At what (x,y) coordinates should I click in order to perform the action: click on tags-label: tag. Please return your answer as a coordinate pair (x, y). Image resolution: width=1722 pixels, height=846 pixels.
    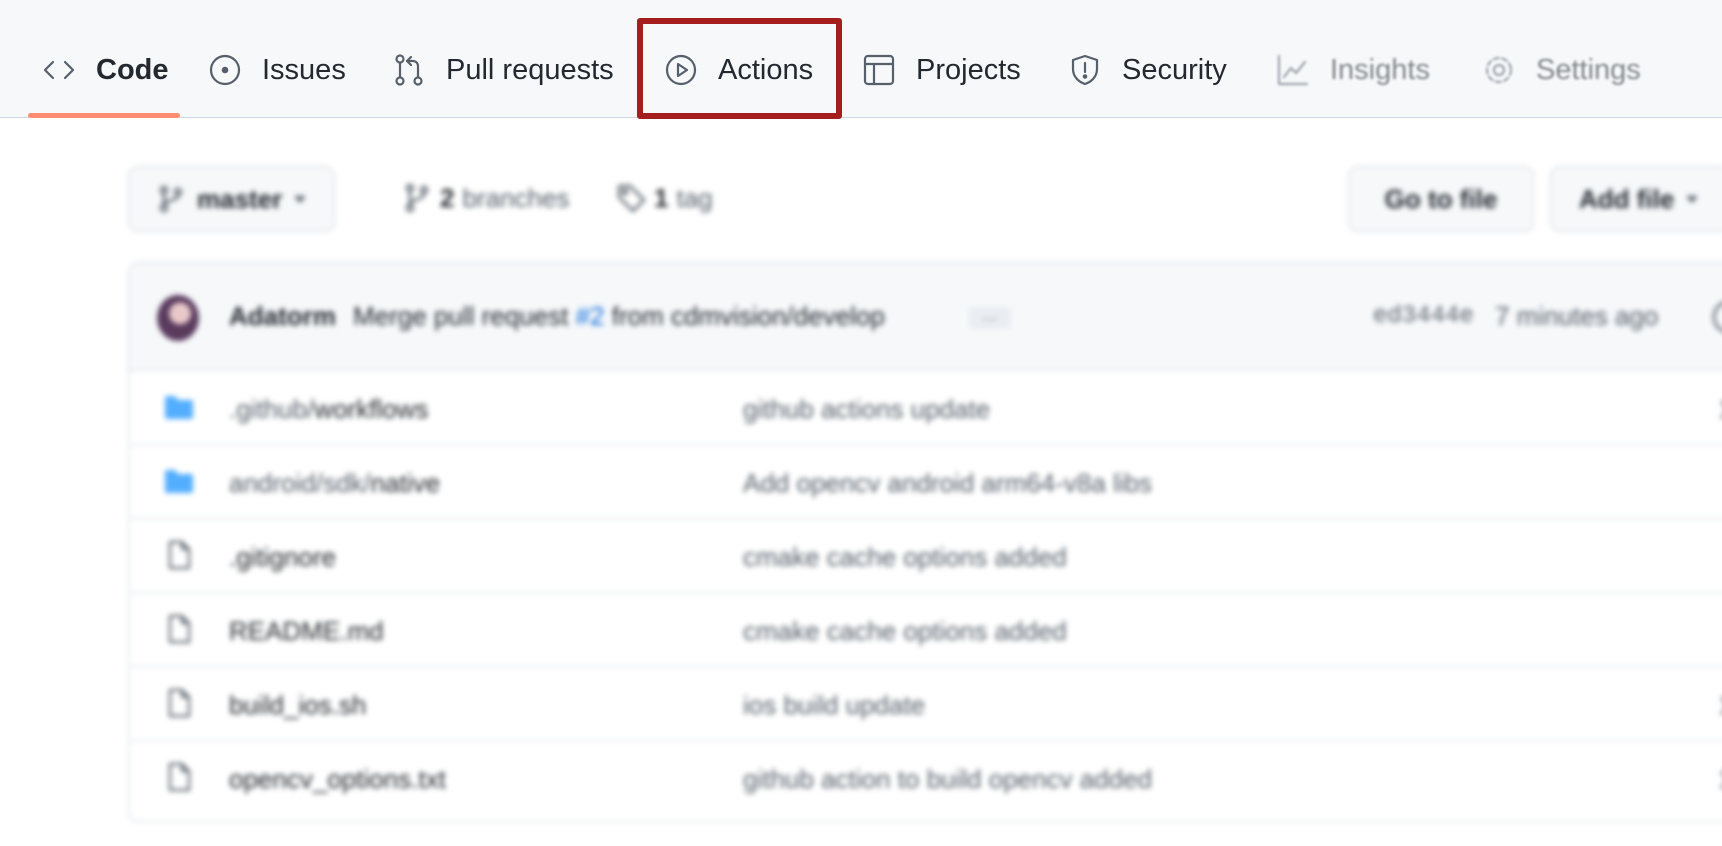
    Looking at the image, I should click on (694, 197).